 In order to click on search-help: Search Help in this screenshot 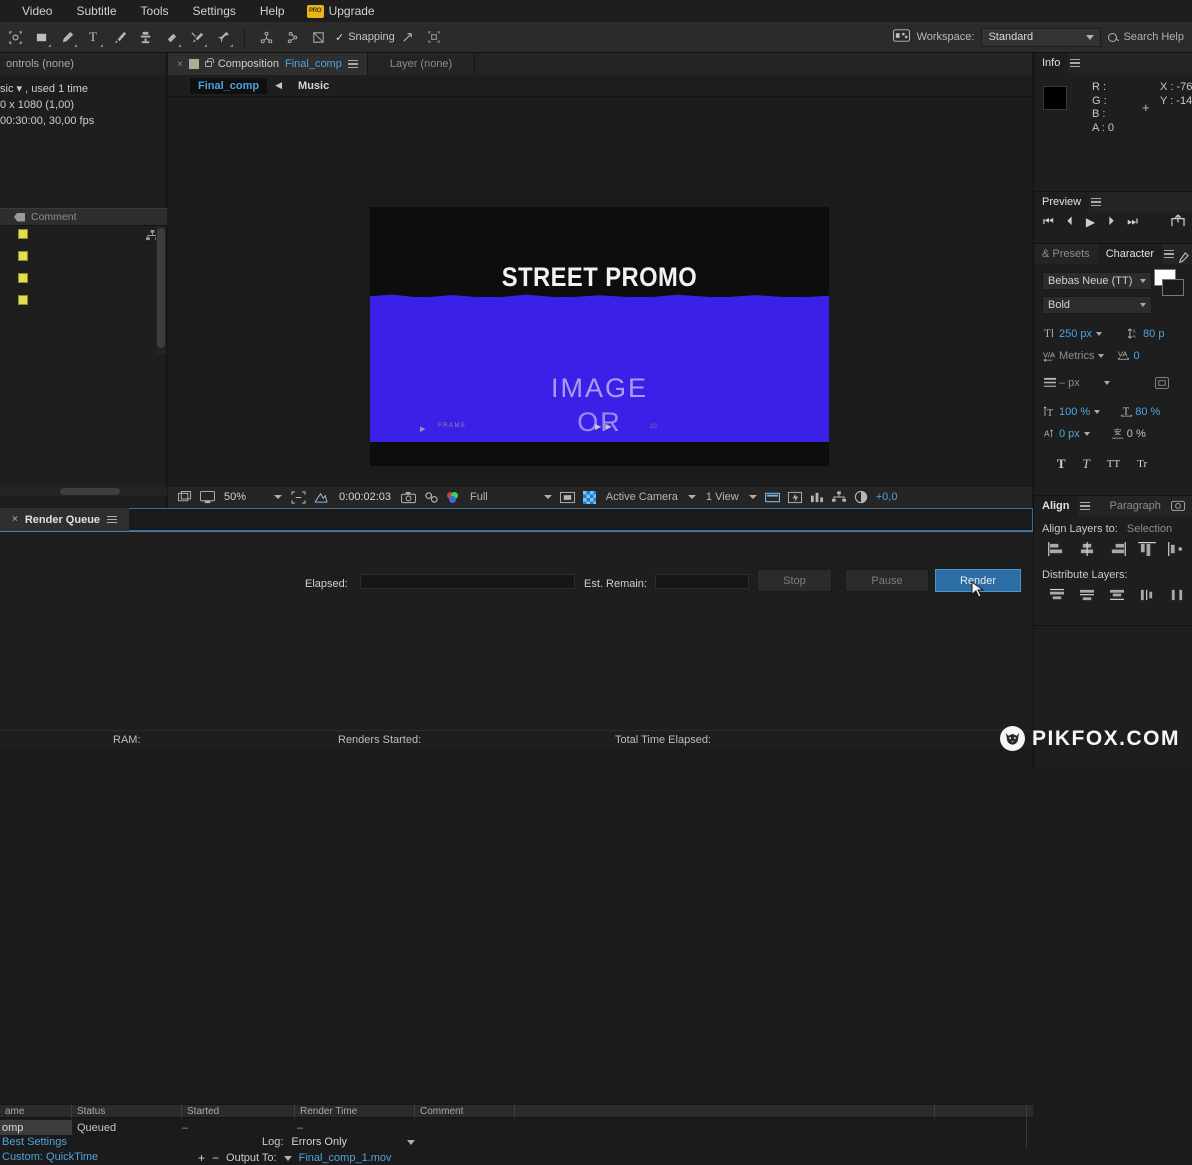, I will do `click(1146, 37)`.